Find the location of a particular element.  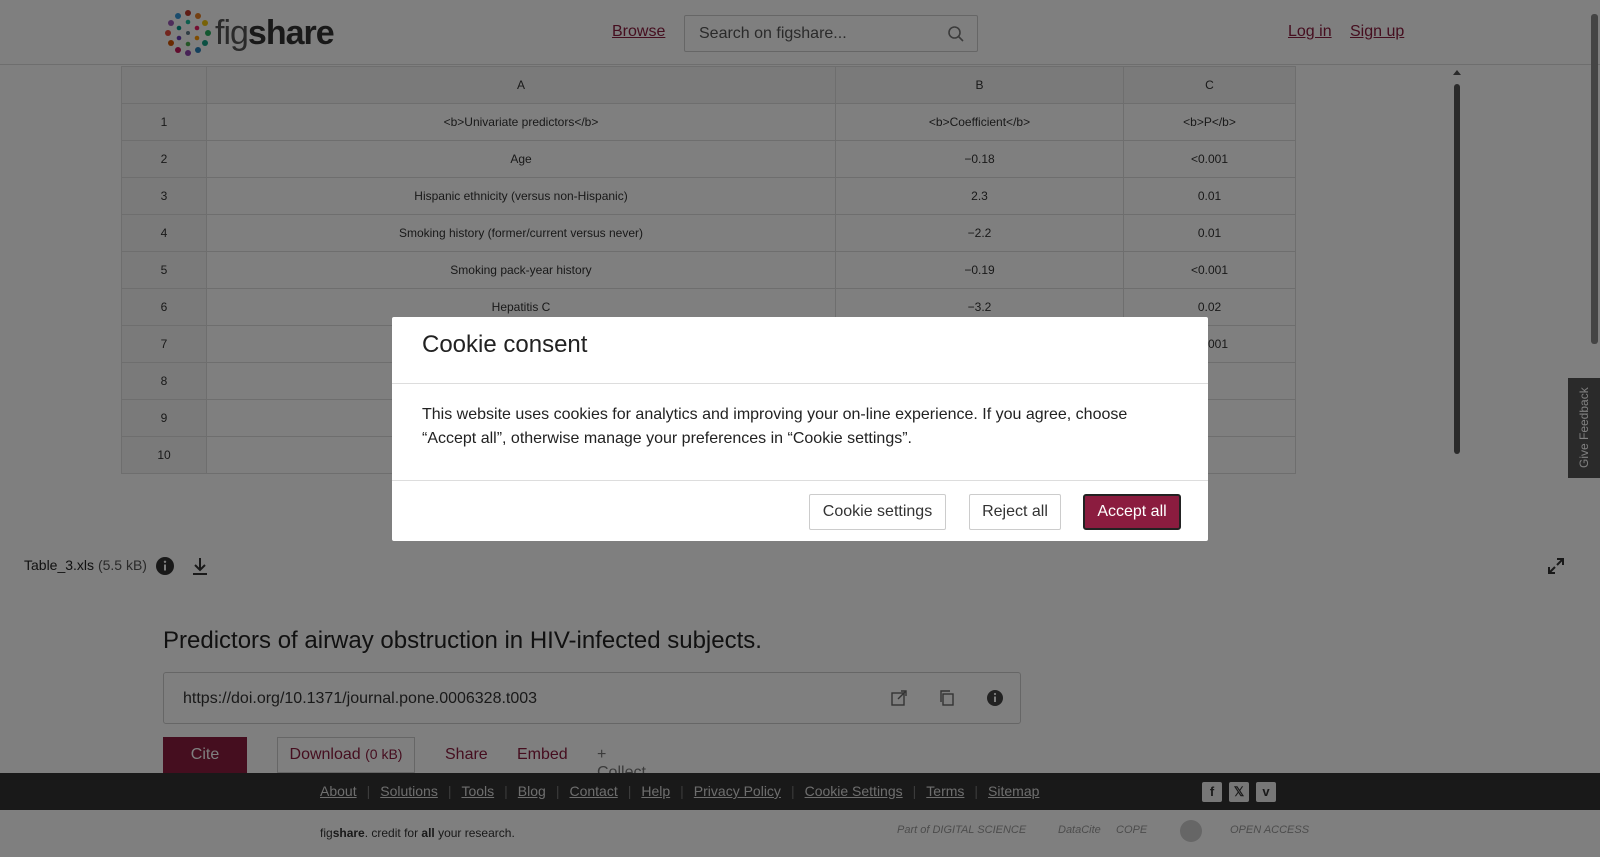

reject-all-button: Reject all is located at coordinates (1015, 512).